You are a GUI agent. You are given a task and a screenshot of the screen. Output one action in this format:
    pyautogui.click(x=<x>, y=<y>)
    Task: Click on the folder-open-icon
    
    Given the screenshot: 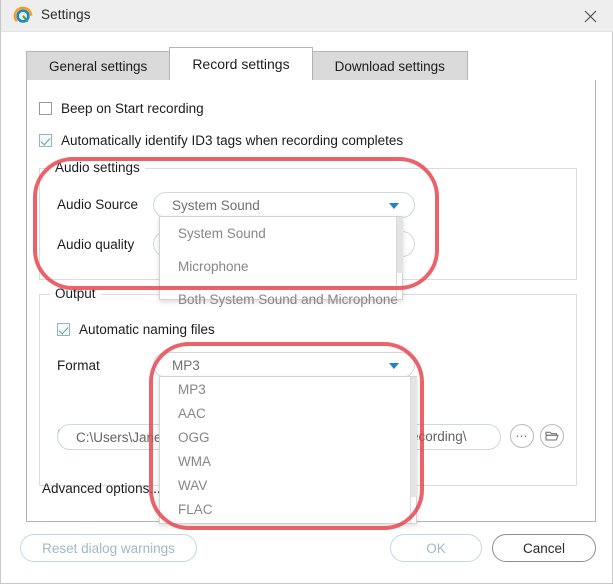 What is the action you would take?
    pyautogui.click(x=552, y=436)
    